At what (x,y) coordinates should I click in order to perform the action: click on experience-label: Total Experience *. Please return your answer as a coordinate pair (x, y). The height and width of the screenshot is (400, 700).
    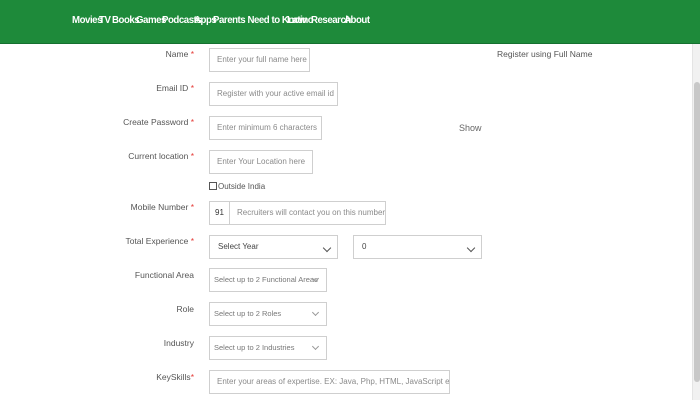
    Looking at the image, I should click on (159, 241).